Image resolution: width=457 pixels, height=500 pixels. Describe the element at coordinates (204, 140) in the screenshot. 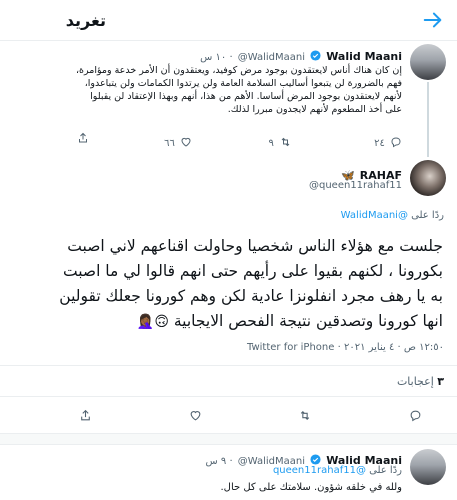

I see `tweet-top-actions: ٢٤ ٩ ٦٦` at that location.